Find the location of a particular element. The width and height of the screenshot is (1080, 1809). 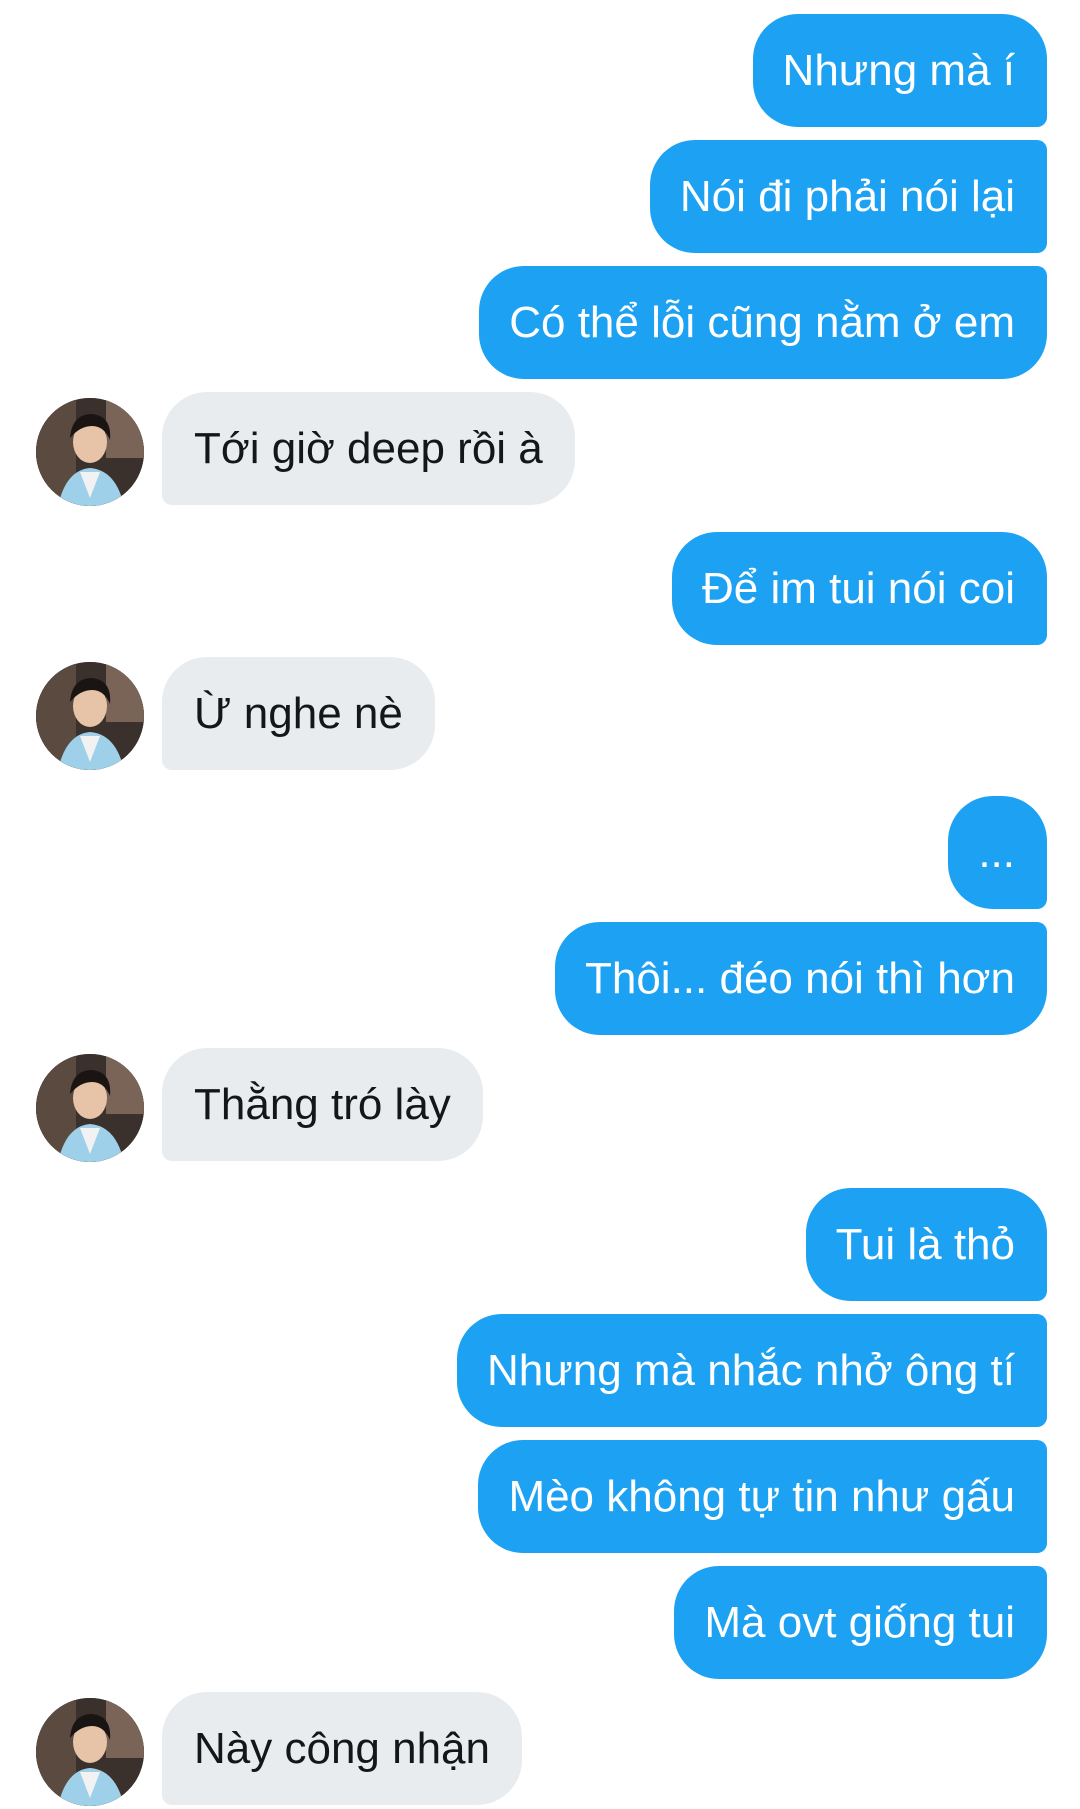

message-bubble-outgoing: Mèo không tự tin như gấu is located at coordinates (762, 1496).